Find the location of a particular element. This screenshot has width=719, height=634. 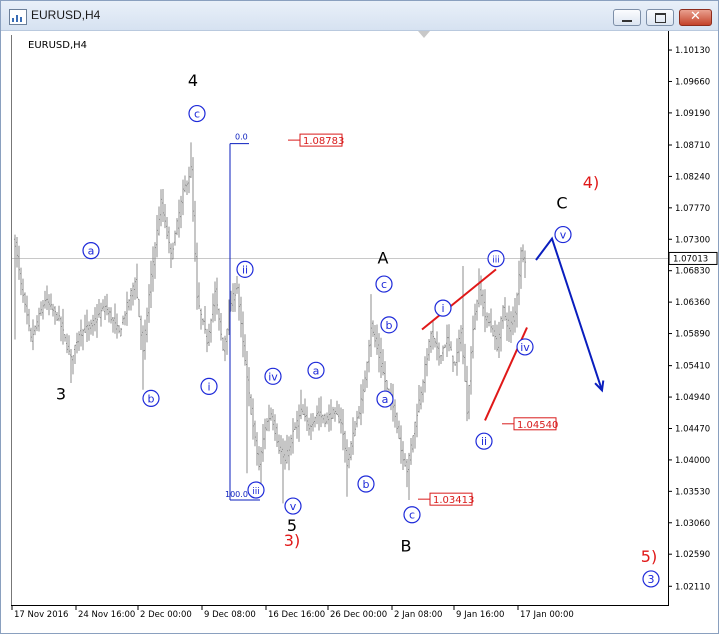

price-tick-label: 1.03060 is located at coordinates (692, 524).